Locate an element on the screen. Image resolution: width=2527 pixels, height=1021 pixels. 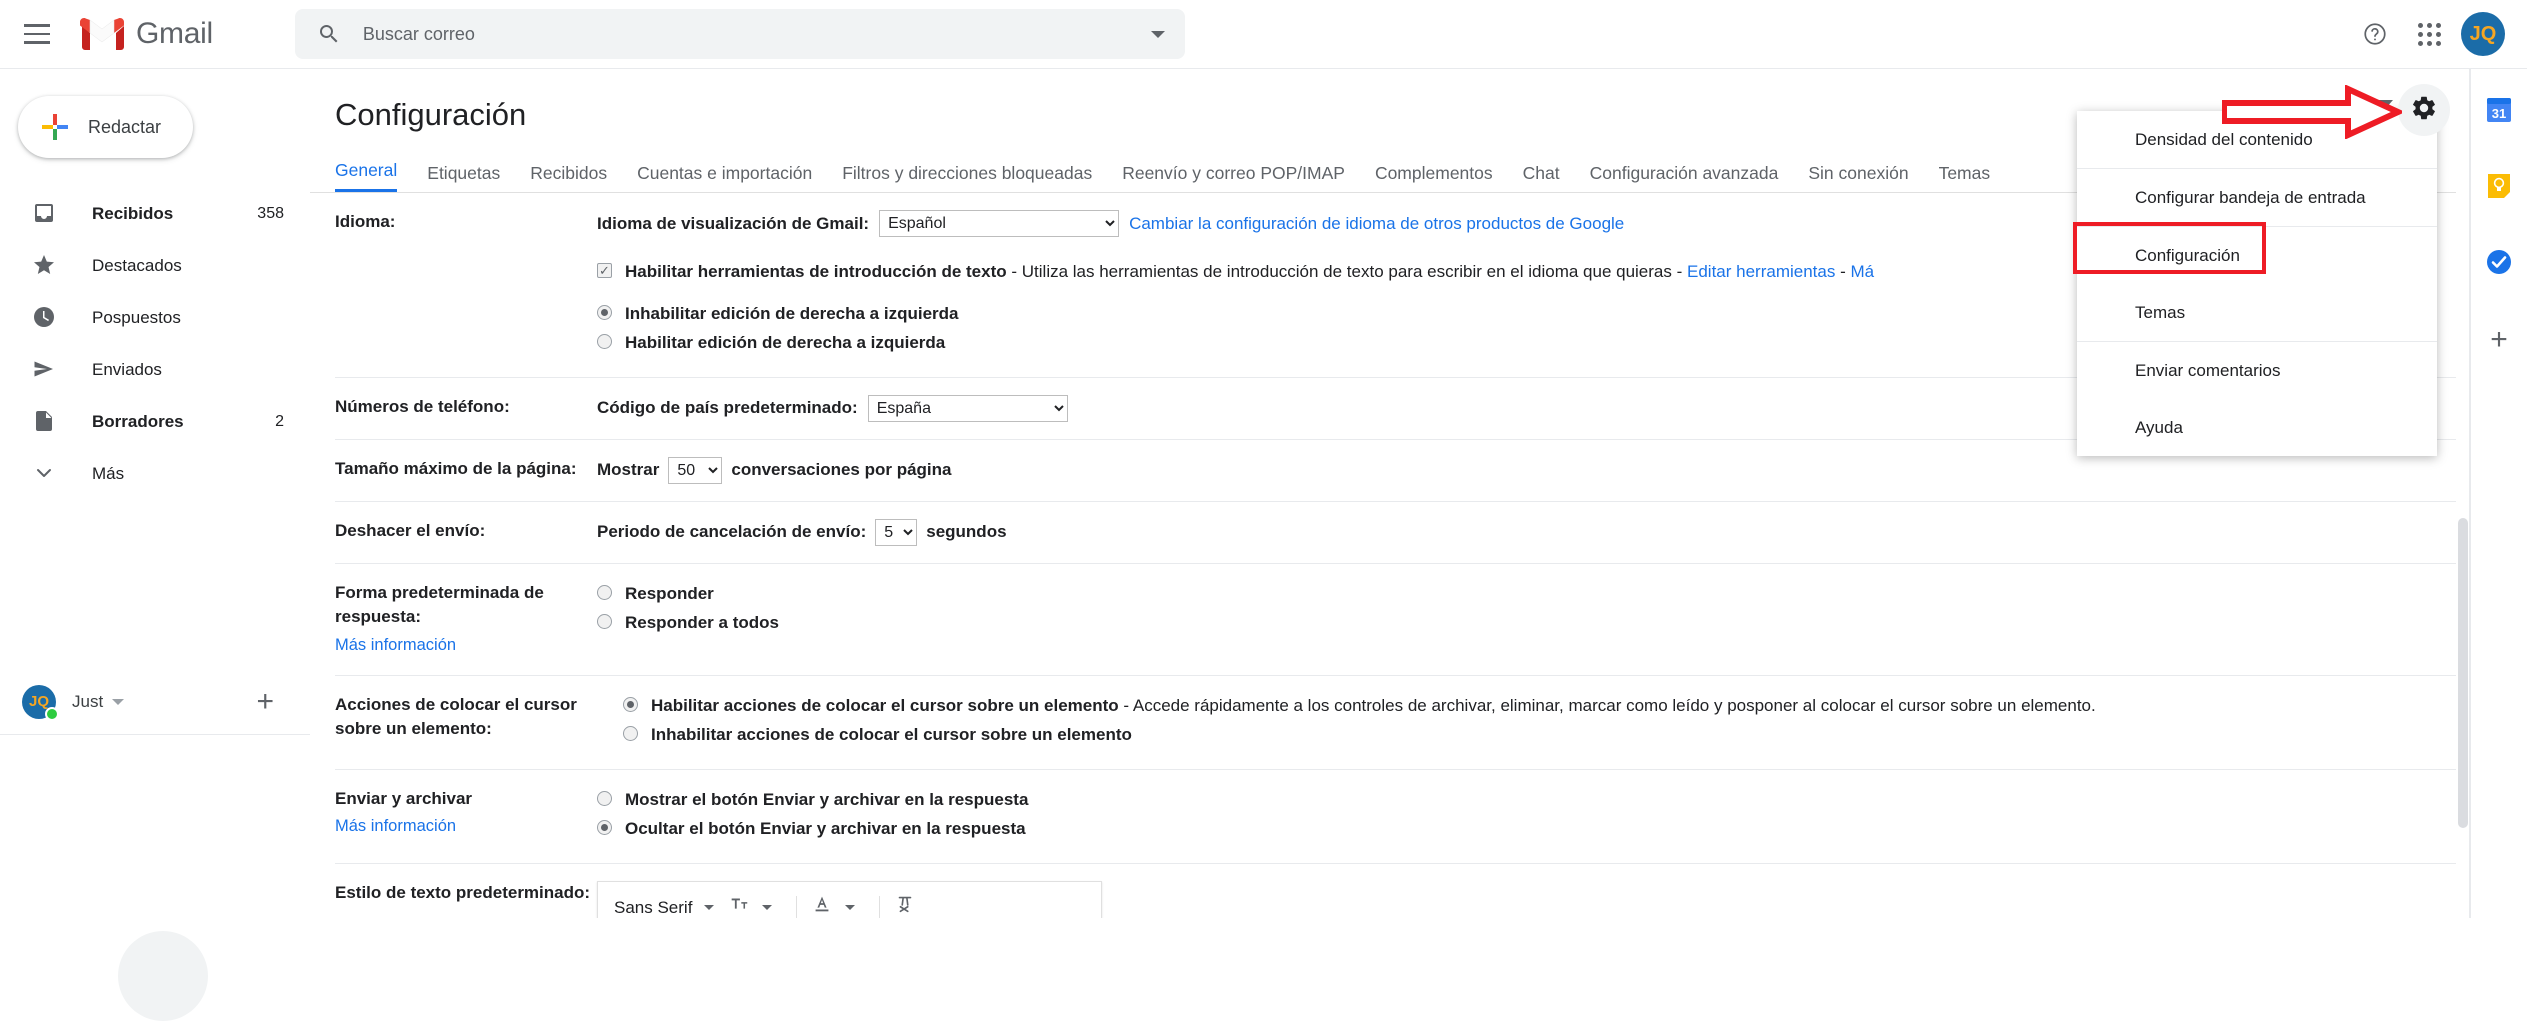
gmail-logo: Gmail is located at coordinates (146, 34).